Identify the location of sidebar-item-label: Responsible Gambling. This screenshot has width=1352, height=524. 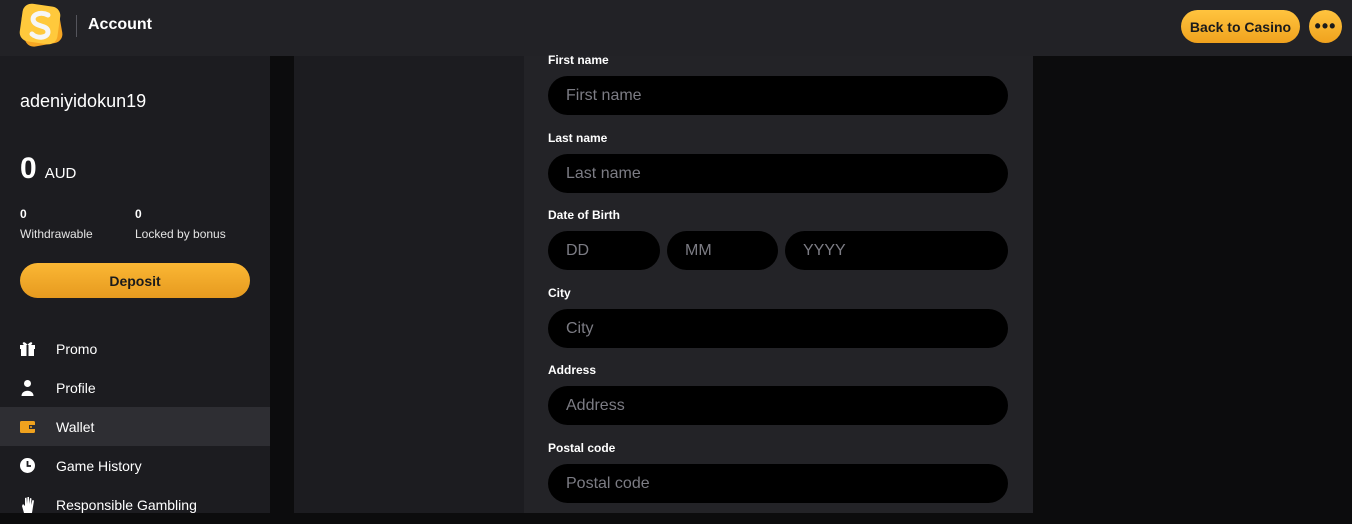
(126, 504).